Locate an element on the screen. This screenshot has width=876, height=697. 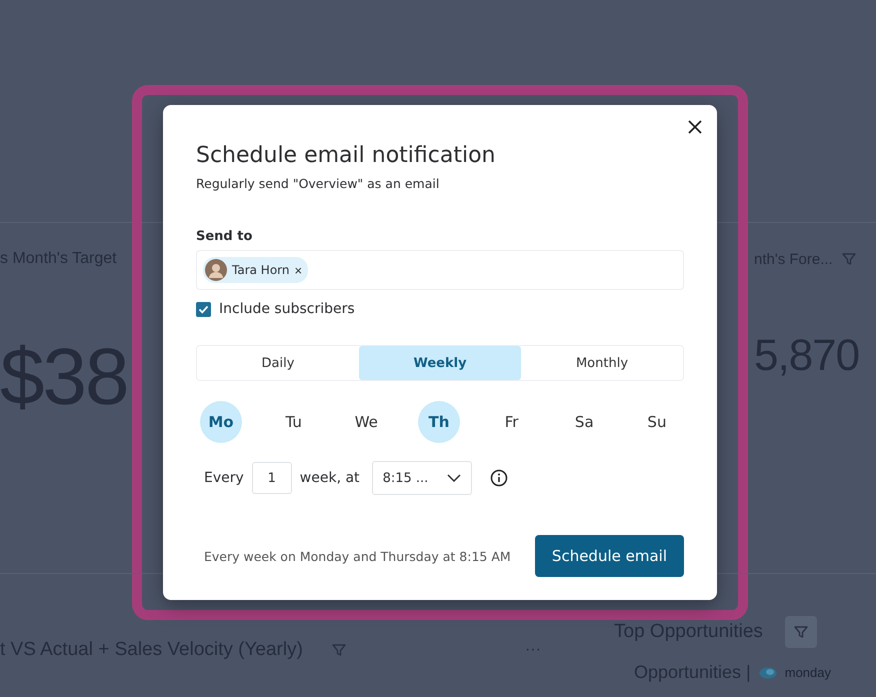
filter-button is located at coordinates (800, 632).